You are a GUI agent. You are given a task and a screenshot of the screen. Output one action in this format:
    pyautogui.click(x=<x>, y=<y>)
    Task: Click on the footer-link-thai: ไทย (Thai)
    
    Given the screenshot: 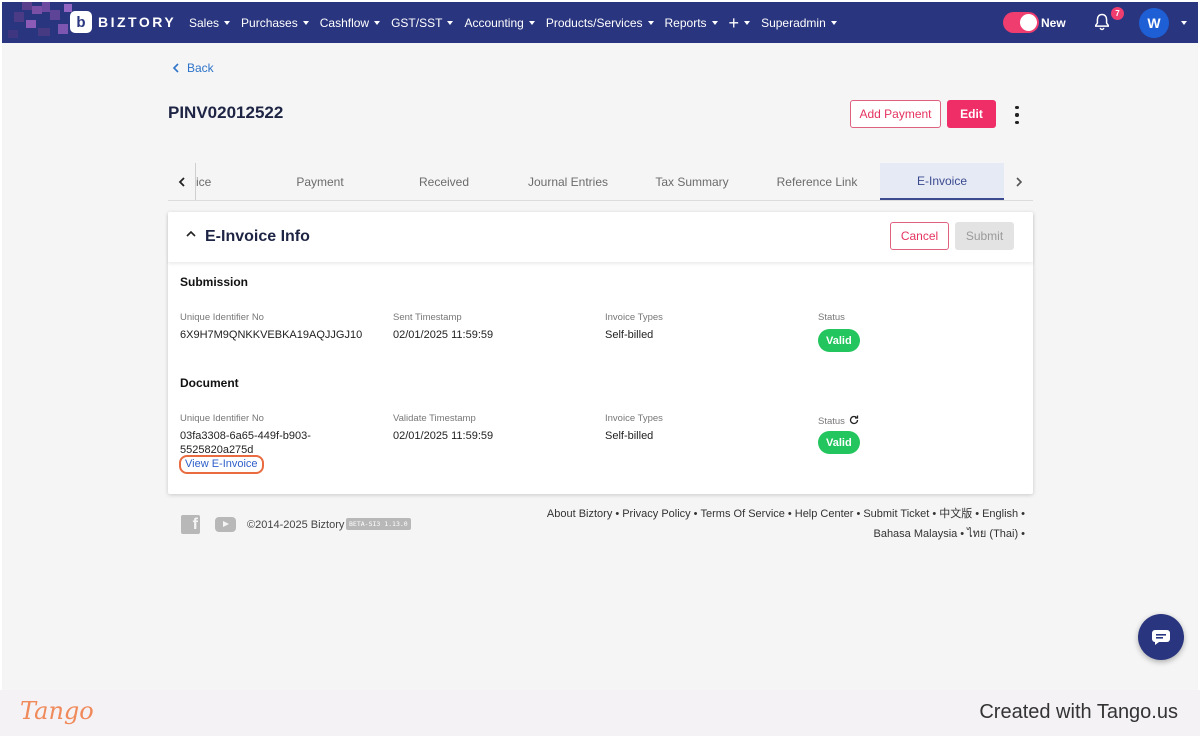 What is the action you would take?
    pyautogui.click(x=992, y=534)
    